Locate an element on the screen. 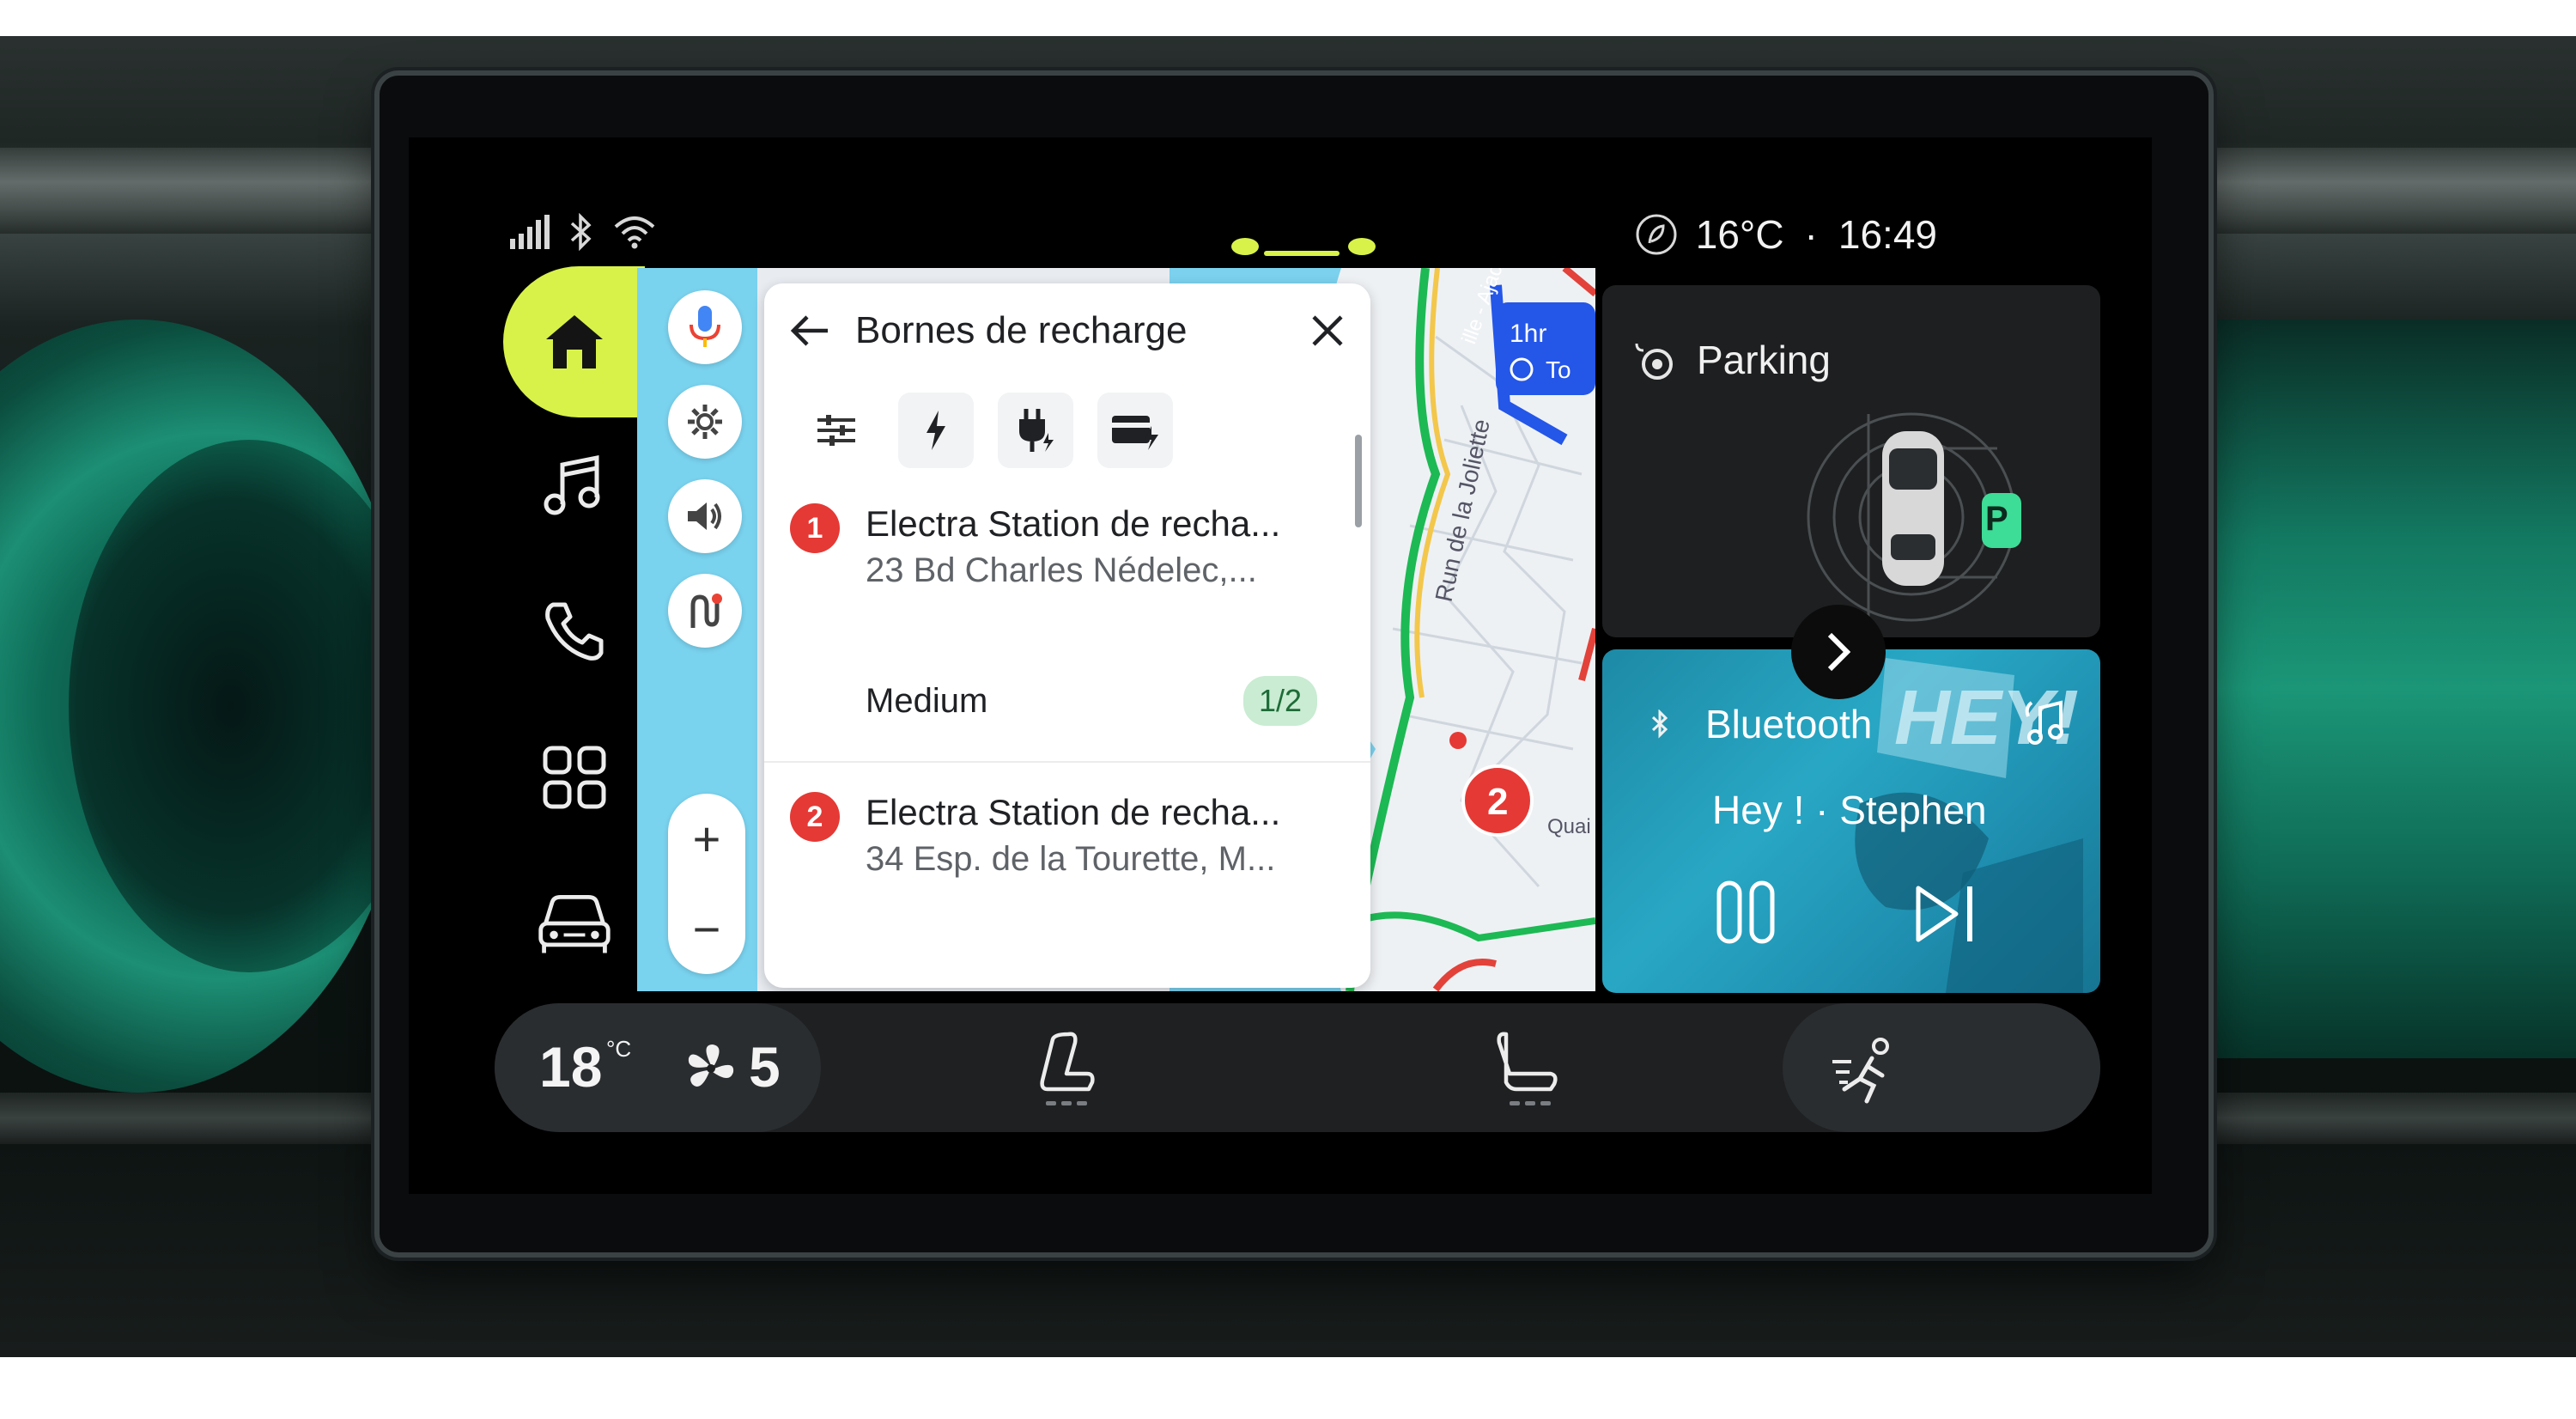 The height and width of the screenshot is (1419, 2576). fan-icon is located at coordinates (711, 1065).